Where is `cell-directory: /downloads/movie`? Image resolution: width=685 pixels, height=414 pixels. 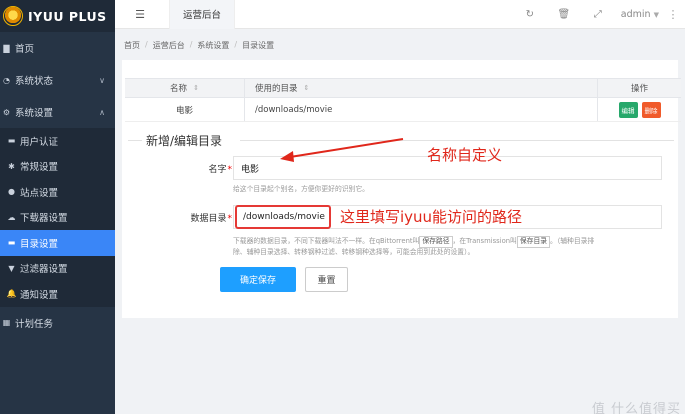
cell-directory: /downloads/movie is located at coordinates (421, 109).